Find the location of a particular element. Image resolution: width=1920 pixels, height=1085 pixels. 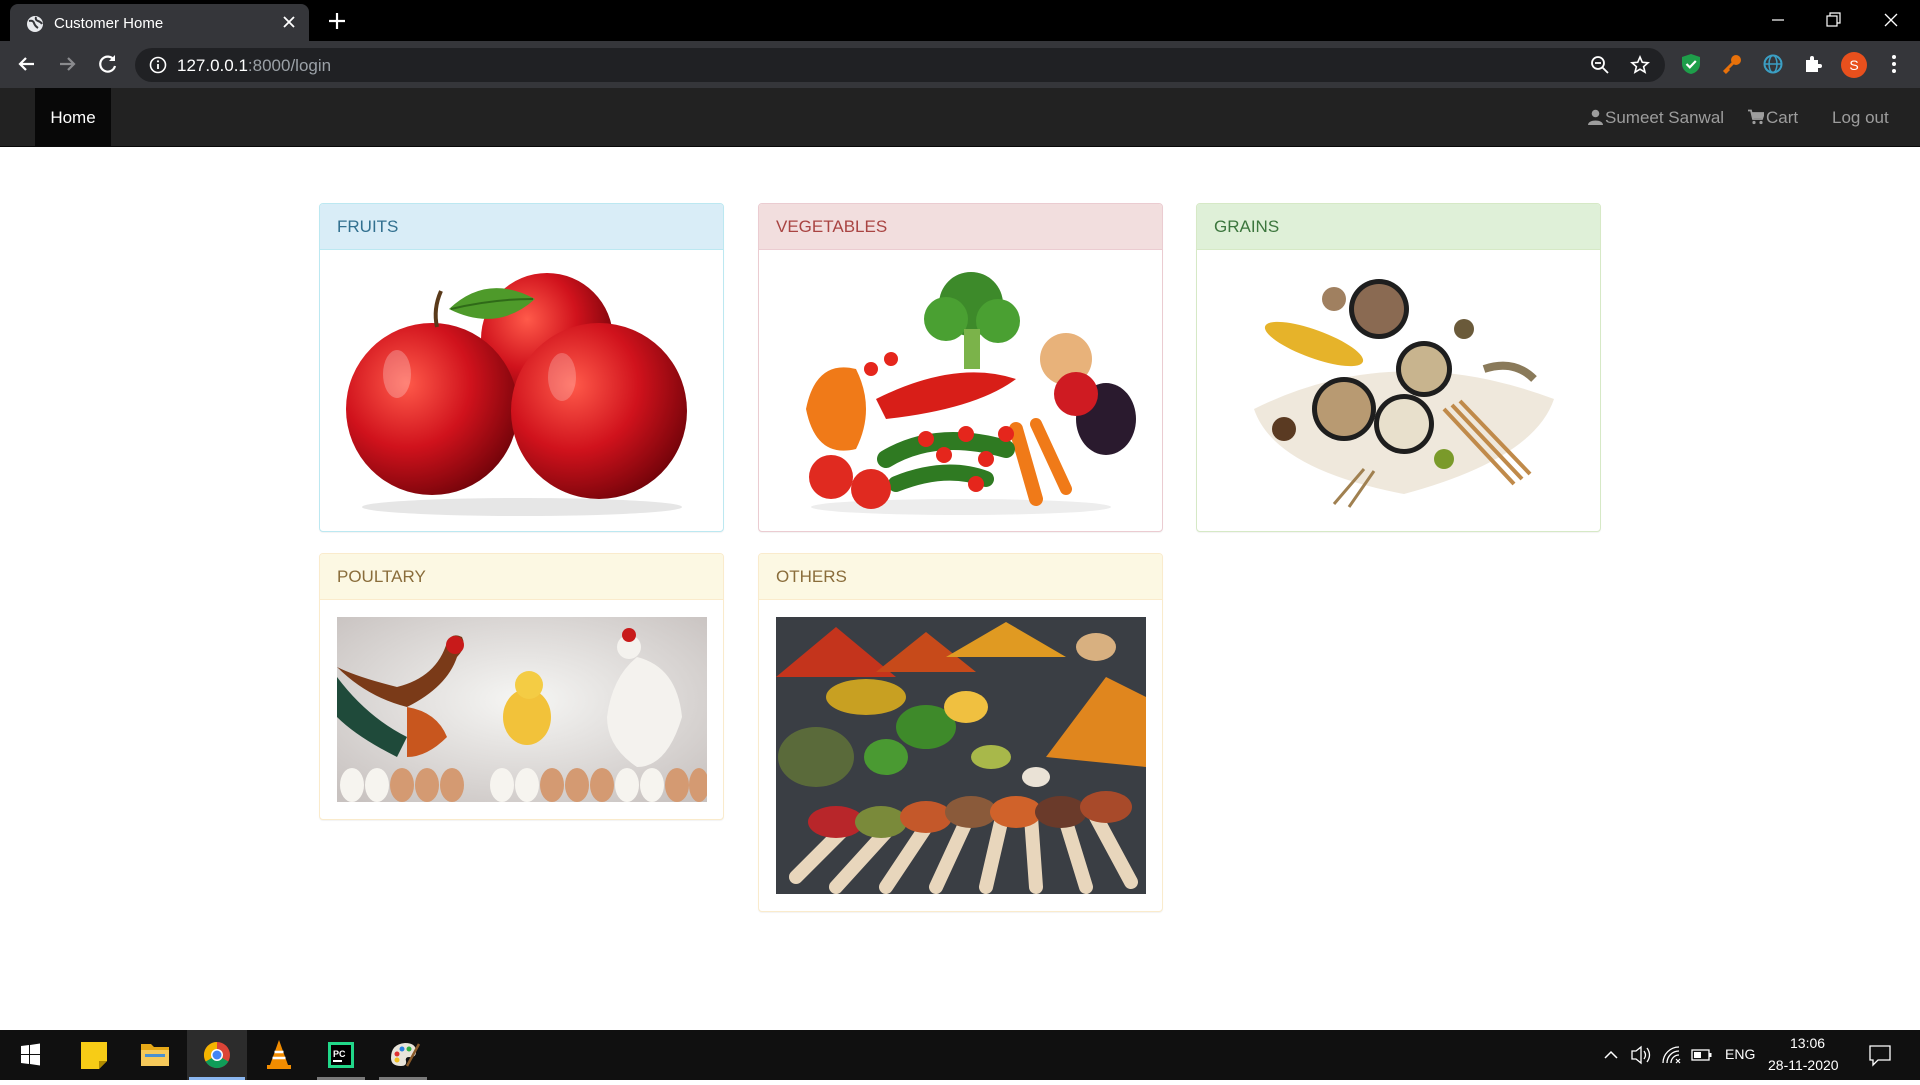

volume-icon is located at coordinates (1641, 1055).